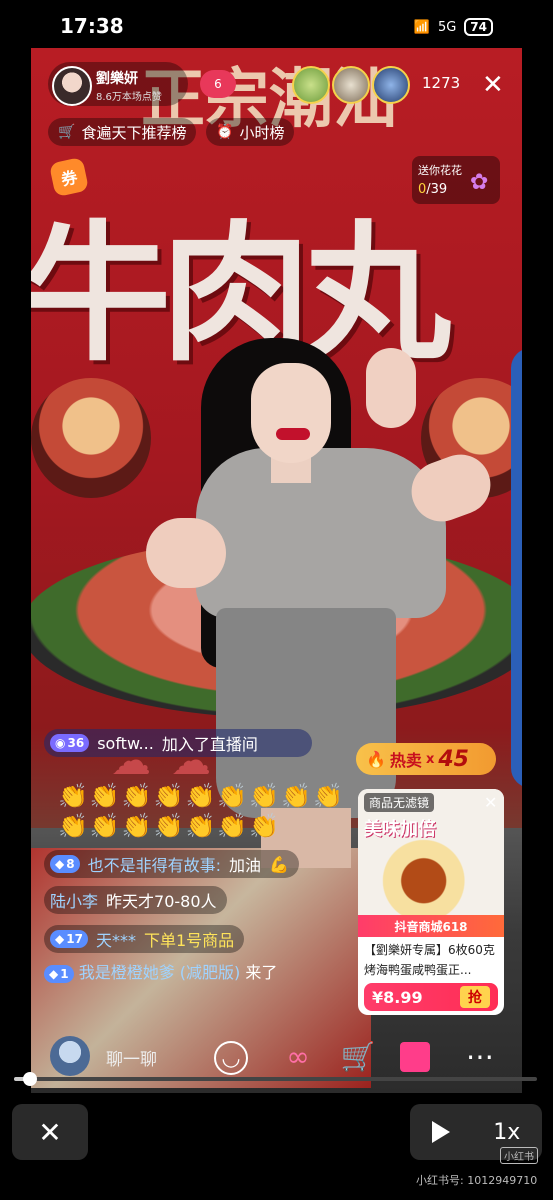 This screenshot has width=553, height=1200. I want to click on mall-banner: 抖音商城618, so click(431, 926).